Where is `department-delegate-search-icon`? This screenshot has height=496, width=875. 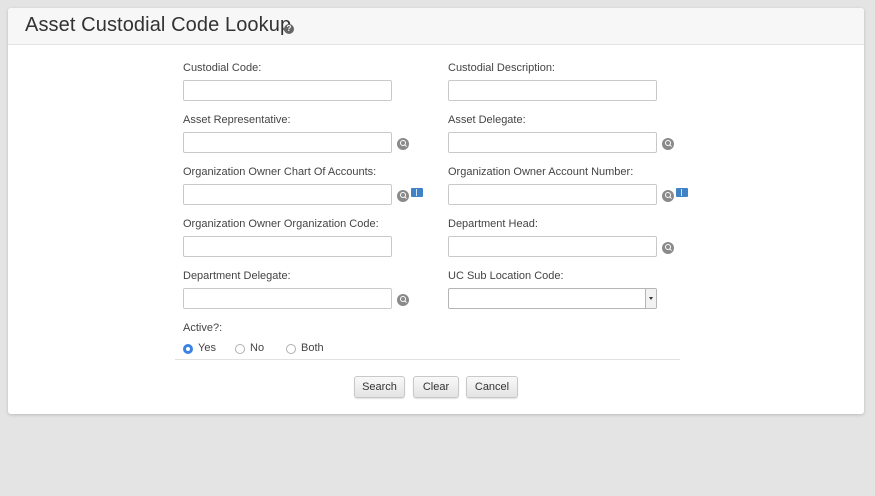 department-delegate-search-icon is located at coordinates (403, 300).